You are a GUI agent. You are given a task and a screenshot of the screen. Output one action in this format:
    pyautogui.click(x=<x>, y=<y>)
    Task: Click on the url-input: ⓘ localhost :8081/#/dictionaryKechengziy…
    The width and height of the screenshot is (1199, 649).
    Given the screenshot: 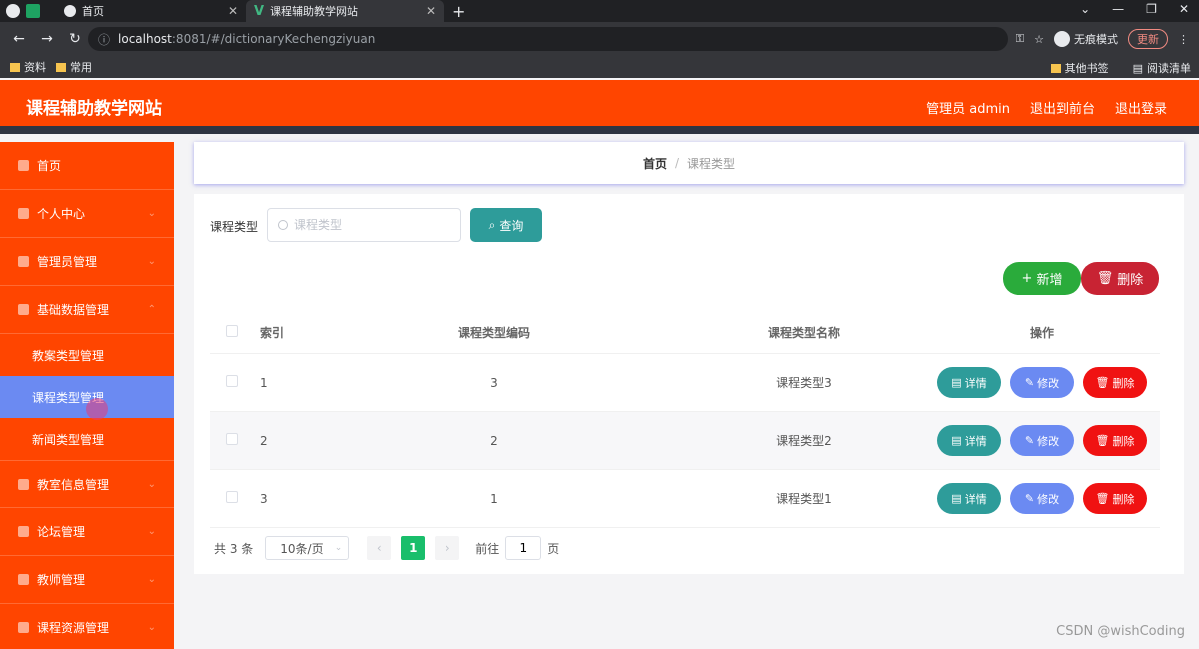 What is the action you would take?
    pyautogui.click(x=548, y=39)
    